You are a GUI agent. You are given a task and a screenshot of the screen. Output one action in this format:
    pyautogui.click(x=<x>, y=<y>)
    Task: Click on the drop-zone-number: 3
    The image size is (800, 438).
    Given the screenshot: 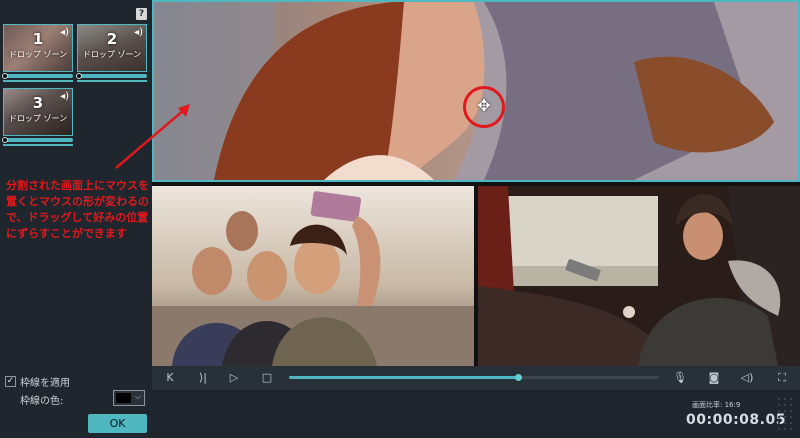 What is the action you would take?
    pyautogui.click(x=38, y=103)
    